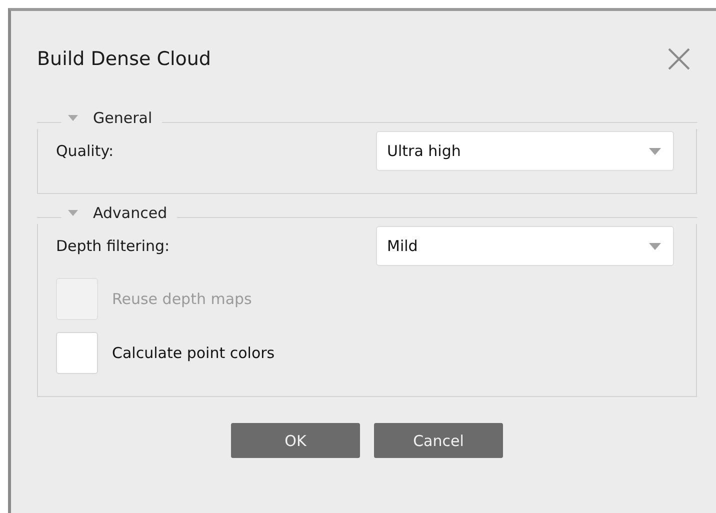 This screenshot has width=716, height=513. I want to click on close-icon, so click(679, 59).